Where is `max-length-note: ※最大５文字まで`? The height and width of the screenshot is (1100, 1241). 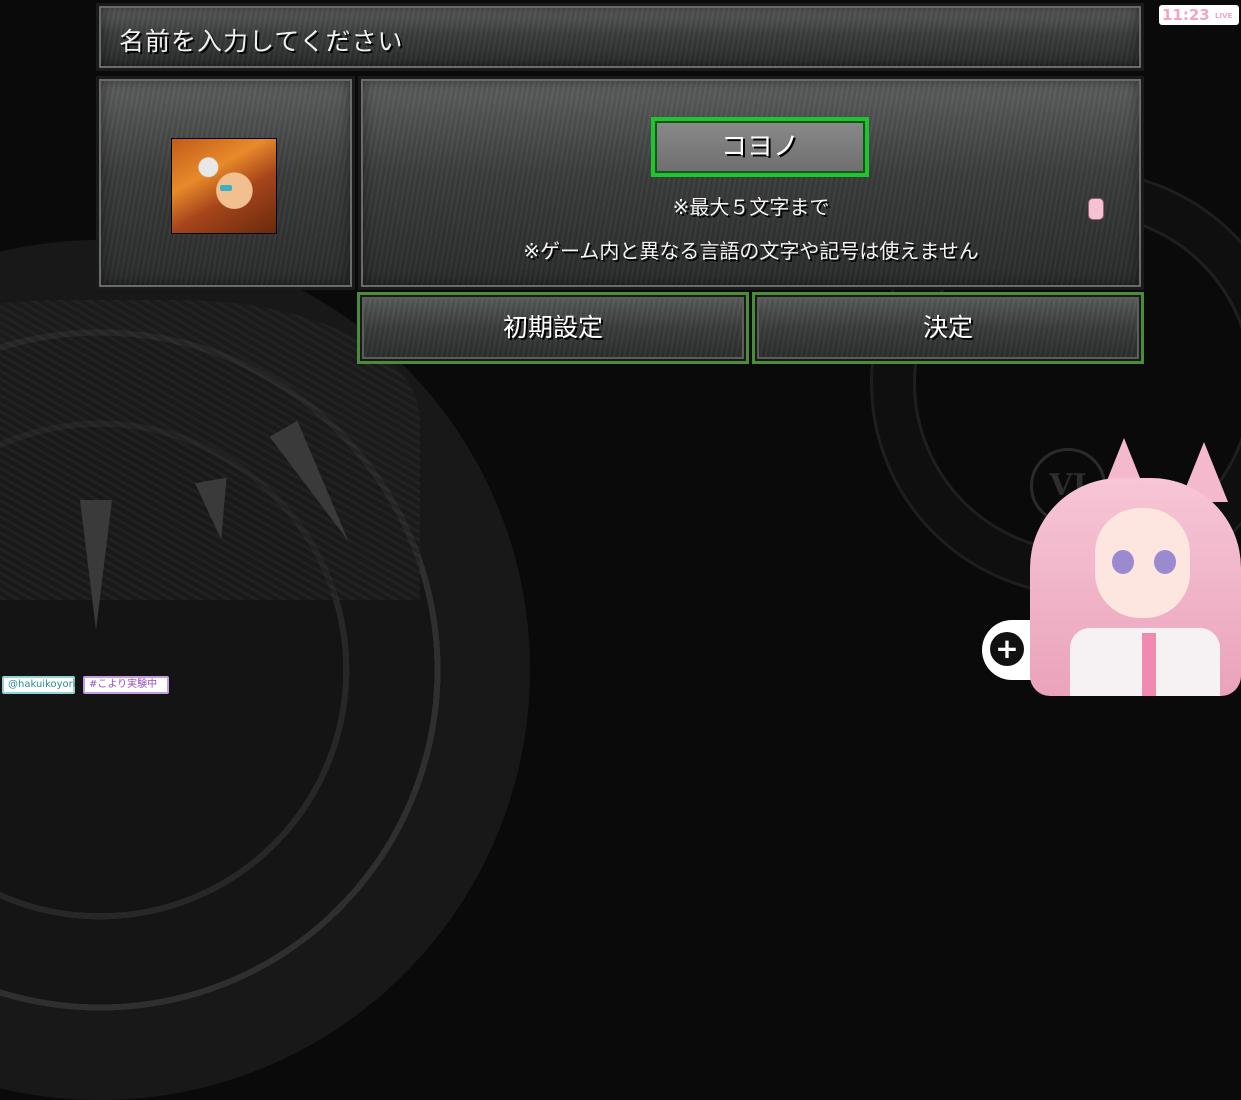
max-length-note: ※最大５文字まで is located at coordinates (751, 207).